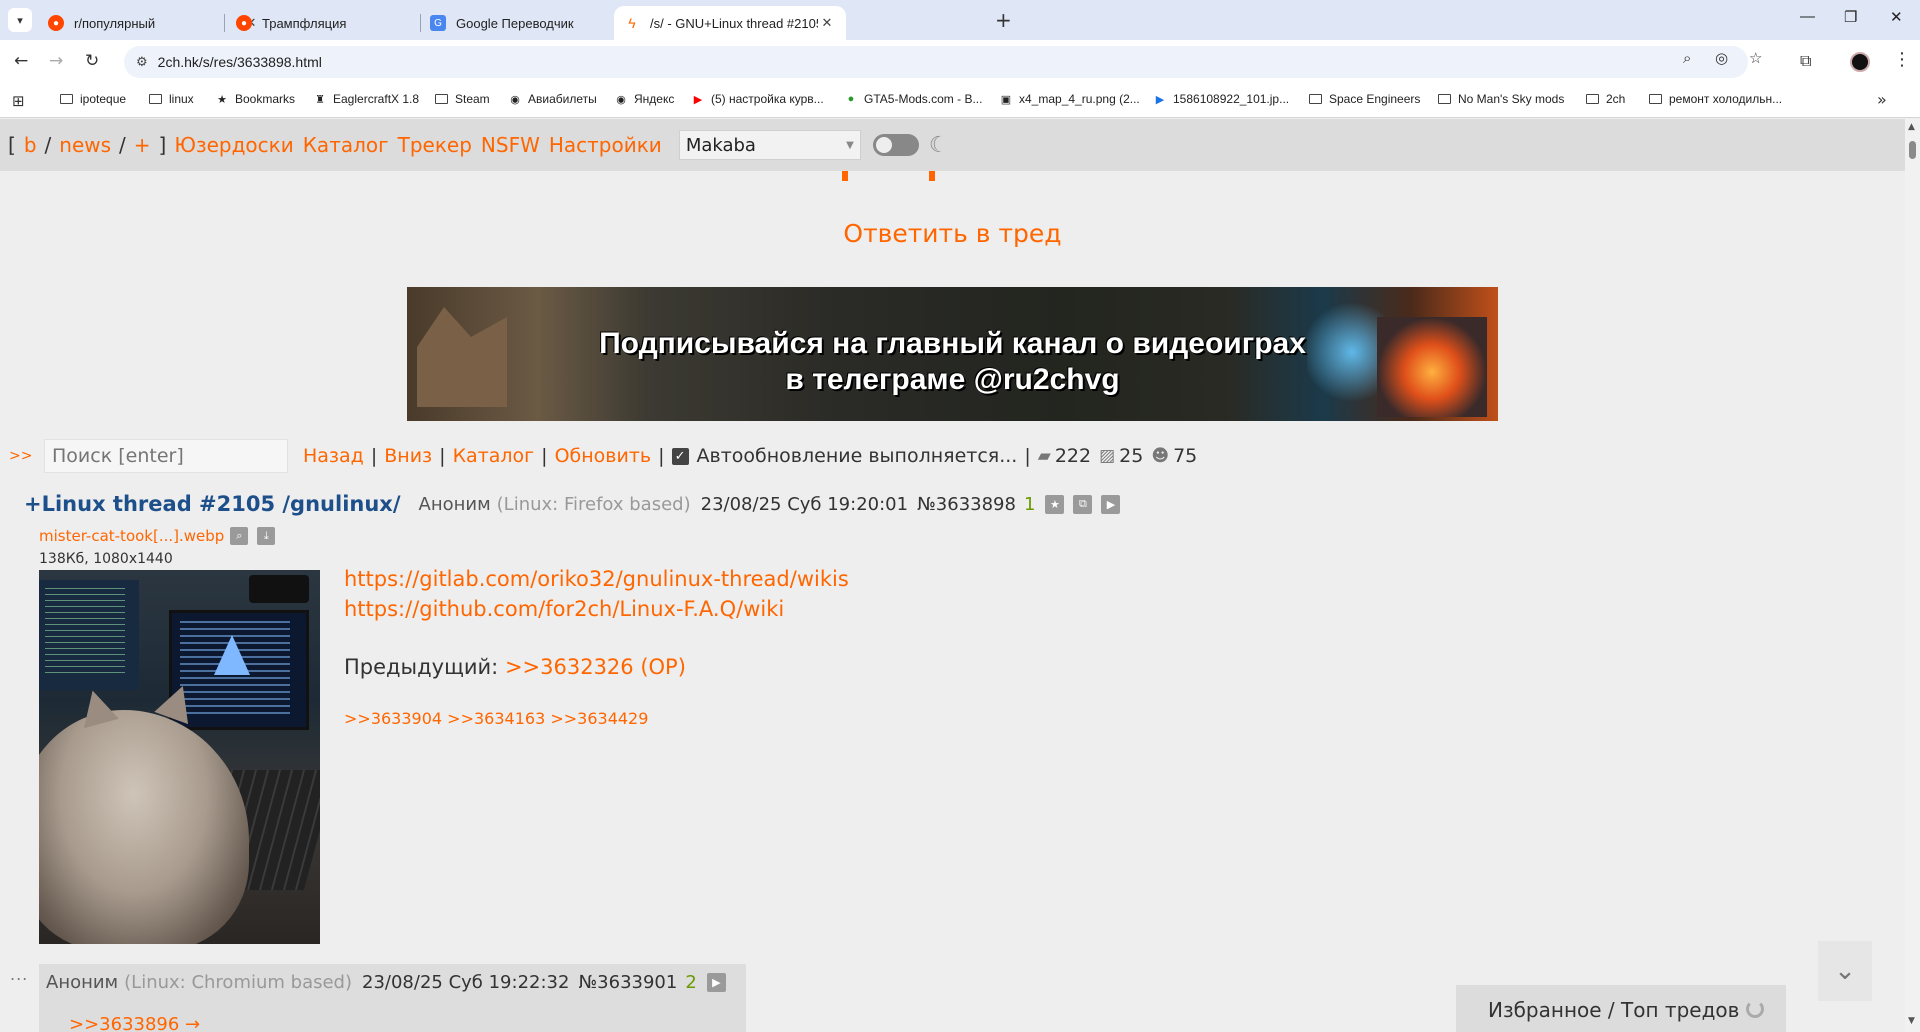 Image resolution: width=1920 pixels, height=1032 pixels. I want to click on url-text: 2ch.hk/s/res/3633898.html, so click(239, 62).